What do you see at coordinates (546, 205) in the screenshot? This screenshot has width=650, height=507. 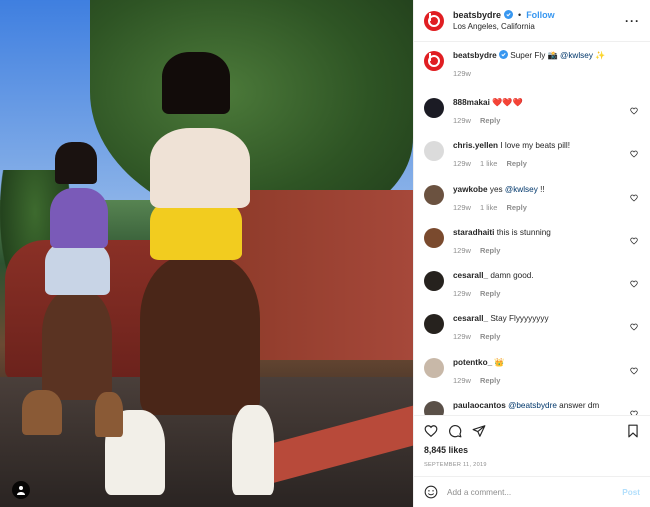 I see `comment-body: yawkobe yes @kwlsey !! 129w 1 like Reply` at bounding box center [546, 205].